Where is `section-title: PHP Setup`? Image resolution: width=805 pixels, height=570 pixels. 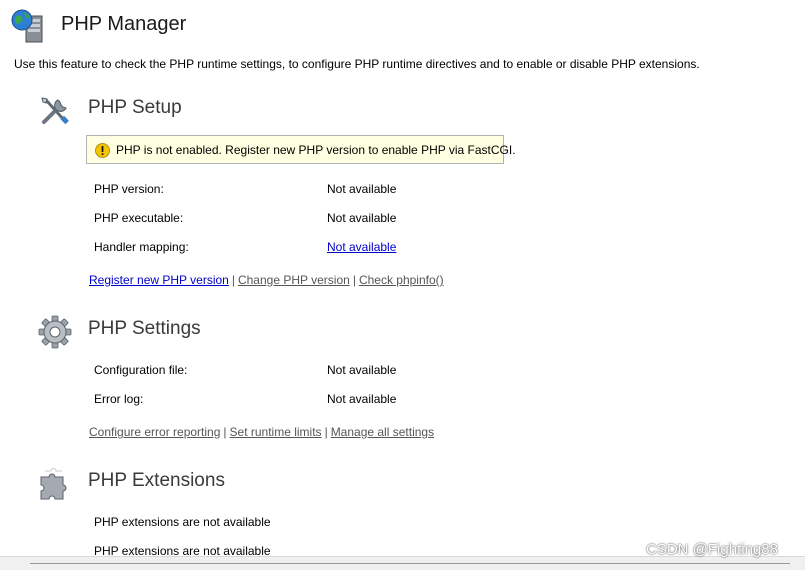 section-title: PHP Setup is located at coordinates (135, 107).